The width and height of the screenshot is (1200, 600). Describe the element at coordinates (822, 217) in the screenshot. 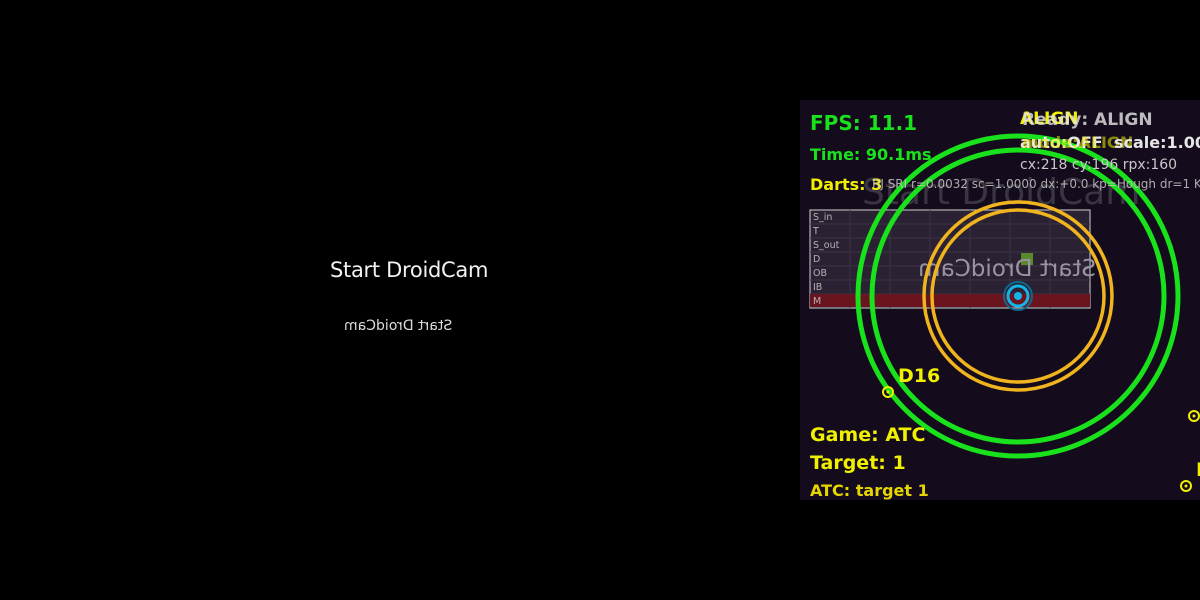

I see `zone-label-s-in: S_in` at that location.